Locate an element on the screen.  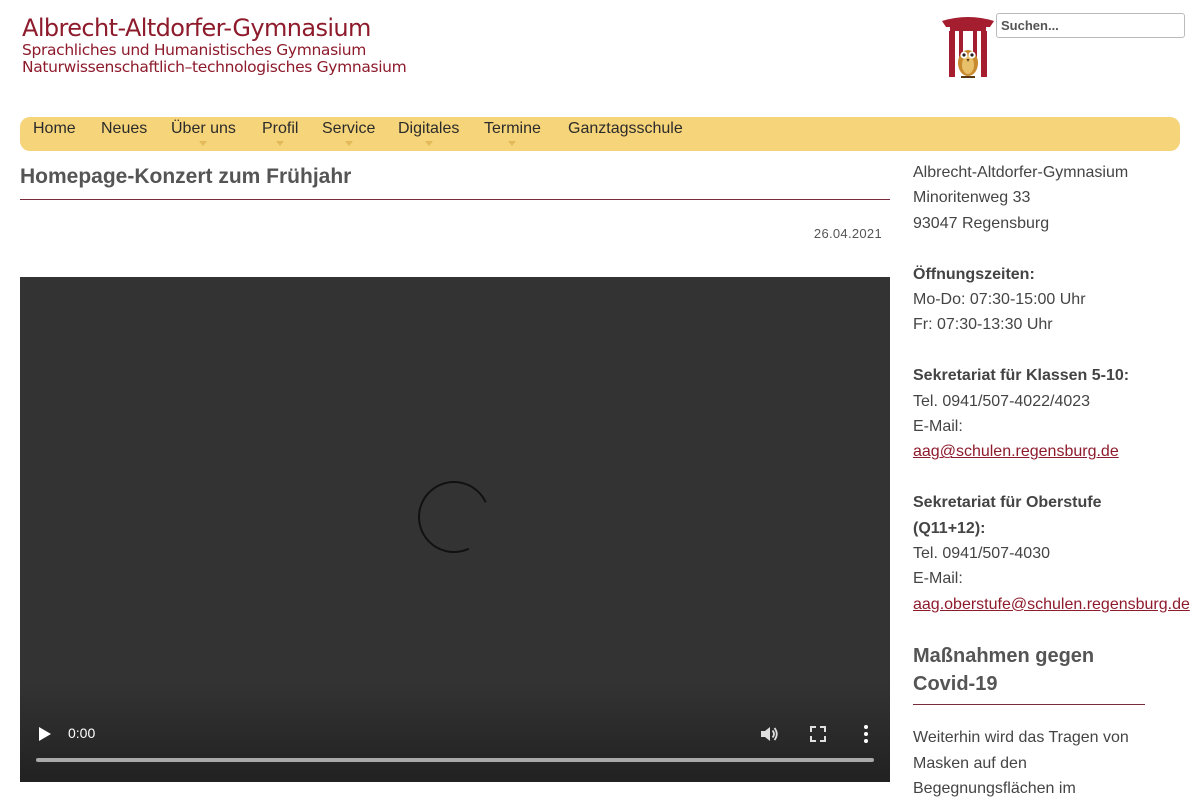
nav-label: Profil is located at coordinates (280, 128).